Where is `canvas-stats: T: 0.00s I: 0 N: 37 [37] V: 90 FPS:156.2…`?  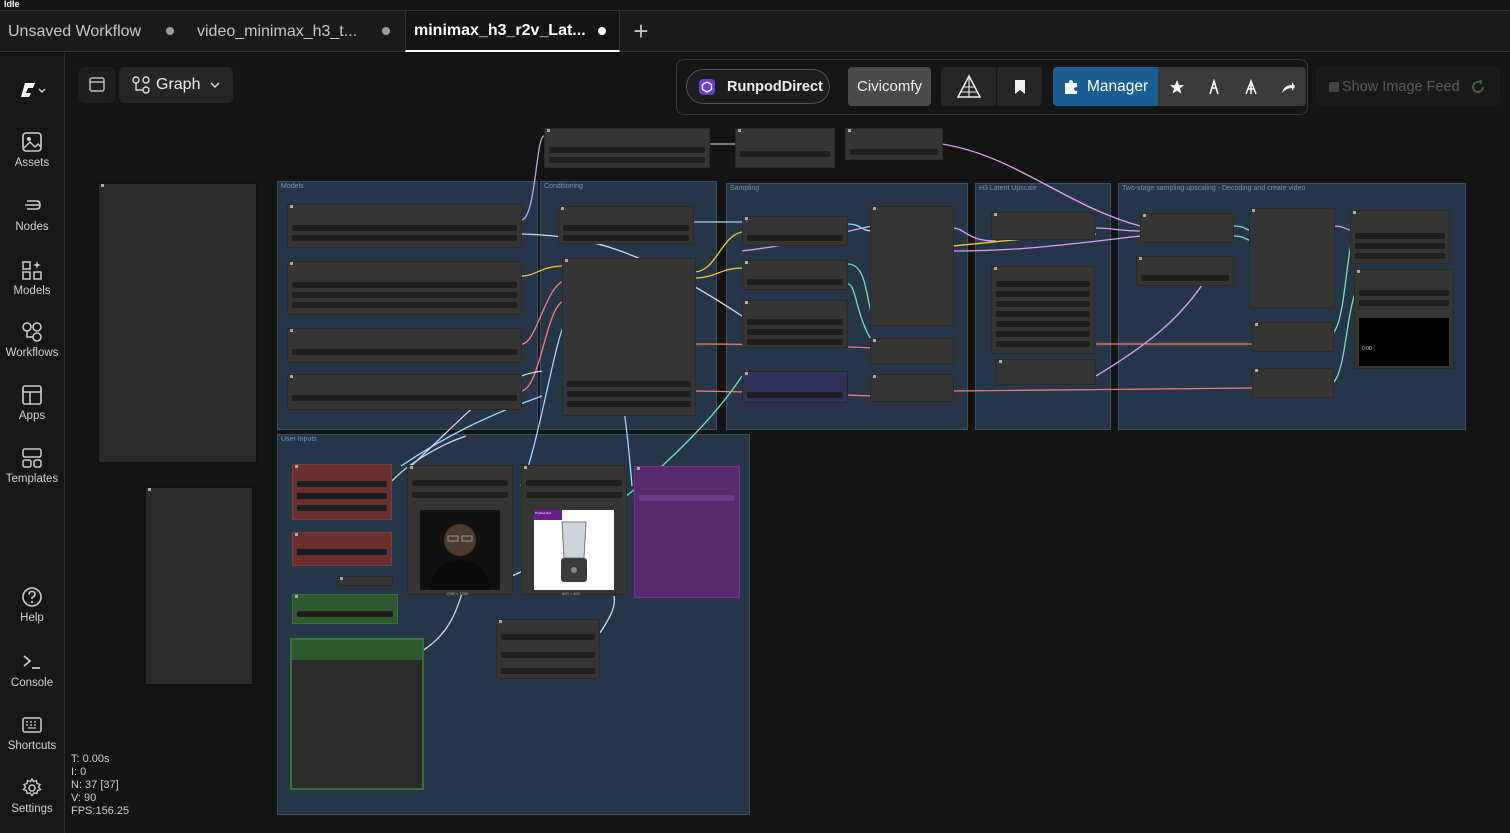 canvas-stats: T: 0.00s I: 0 N: 37 [37] V: 90 FPS:156.2… is located at coordinates (100, 785).